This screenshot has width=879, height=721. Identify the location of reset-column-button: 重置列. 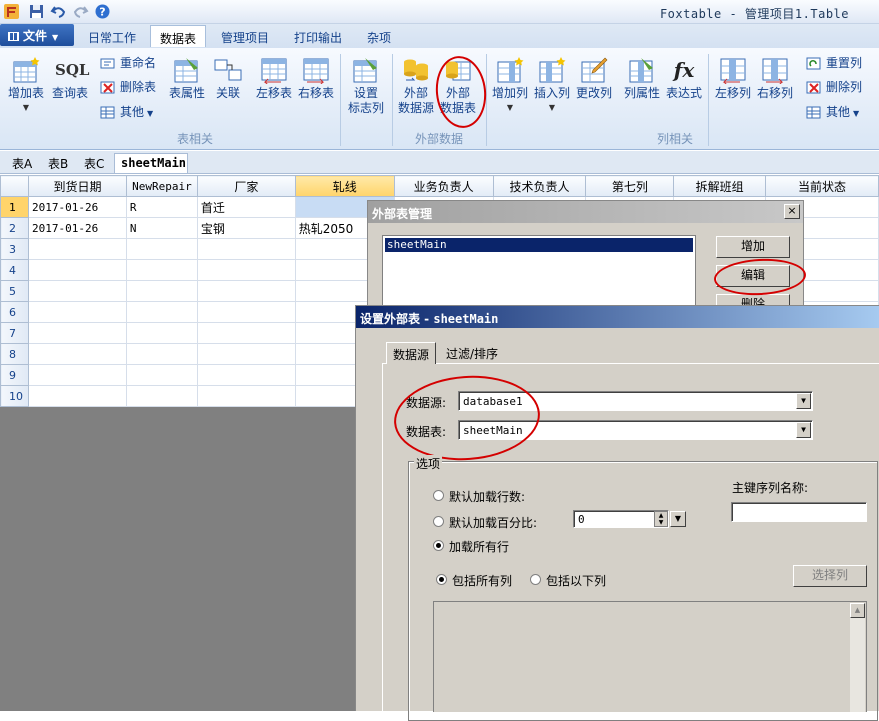
(834, 64).